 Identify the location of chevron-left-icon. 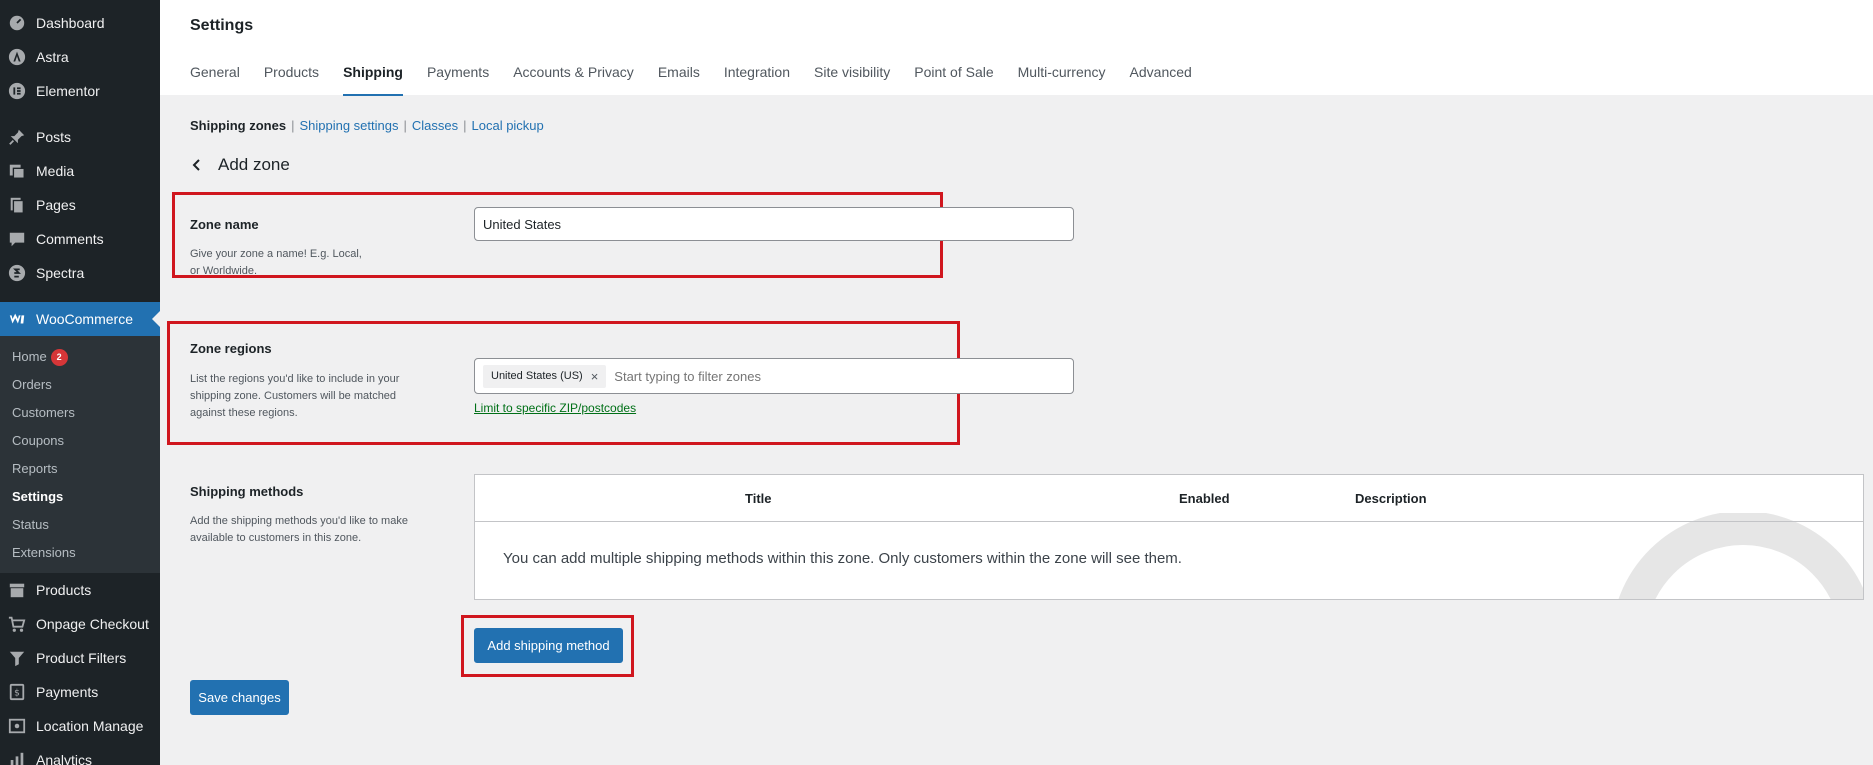
(197, 165).